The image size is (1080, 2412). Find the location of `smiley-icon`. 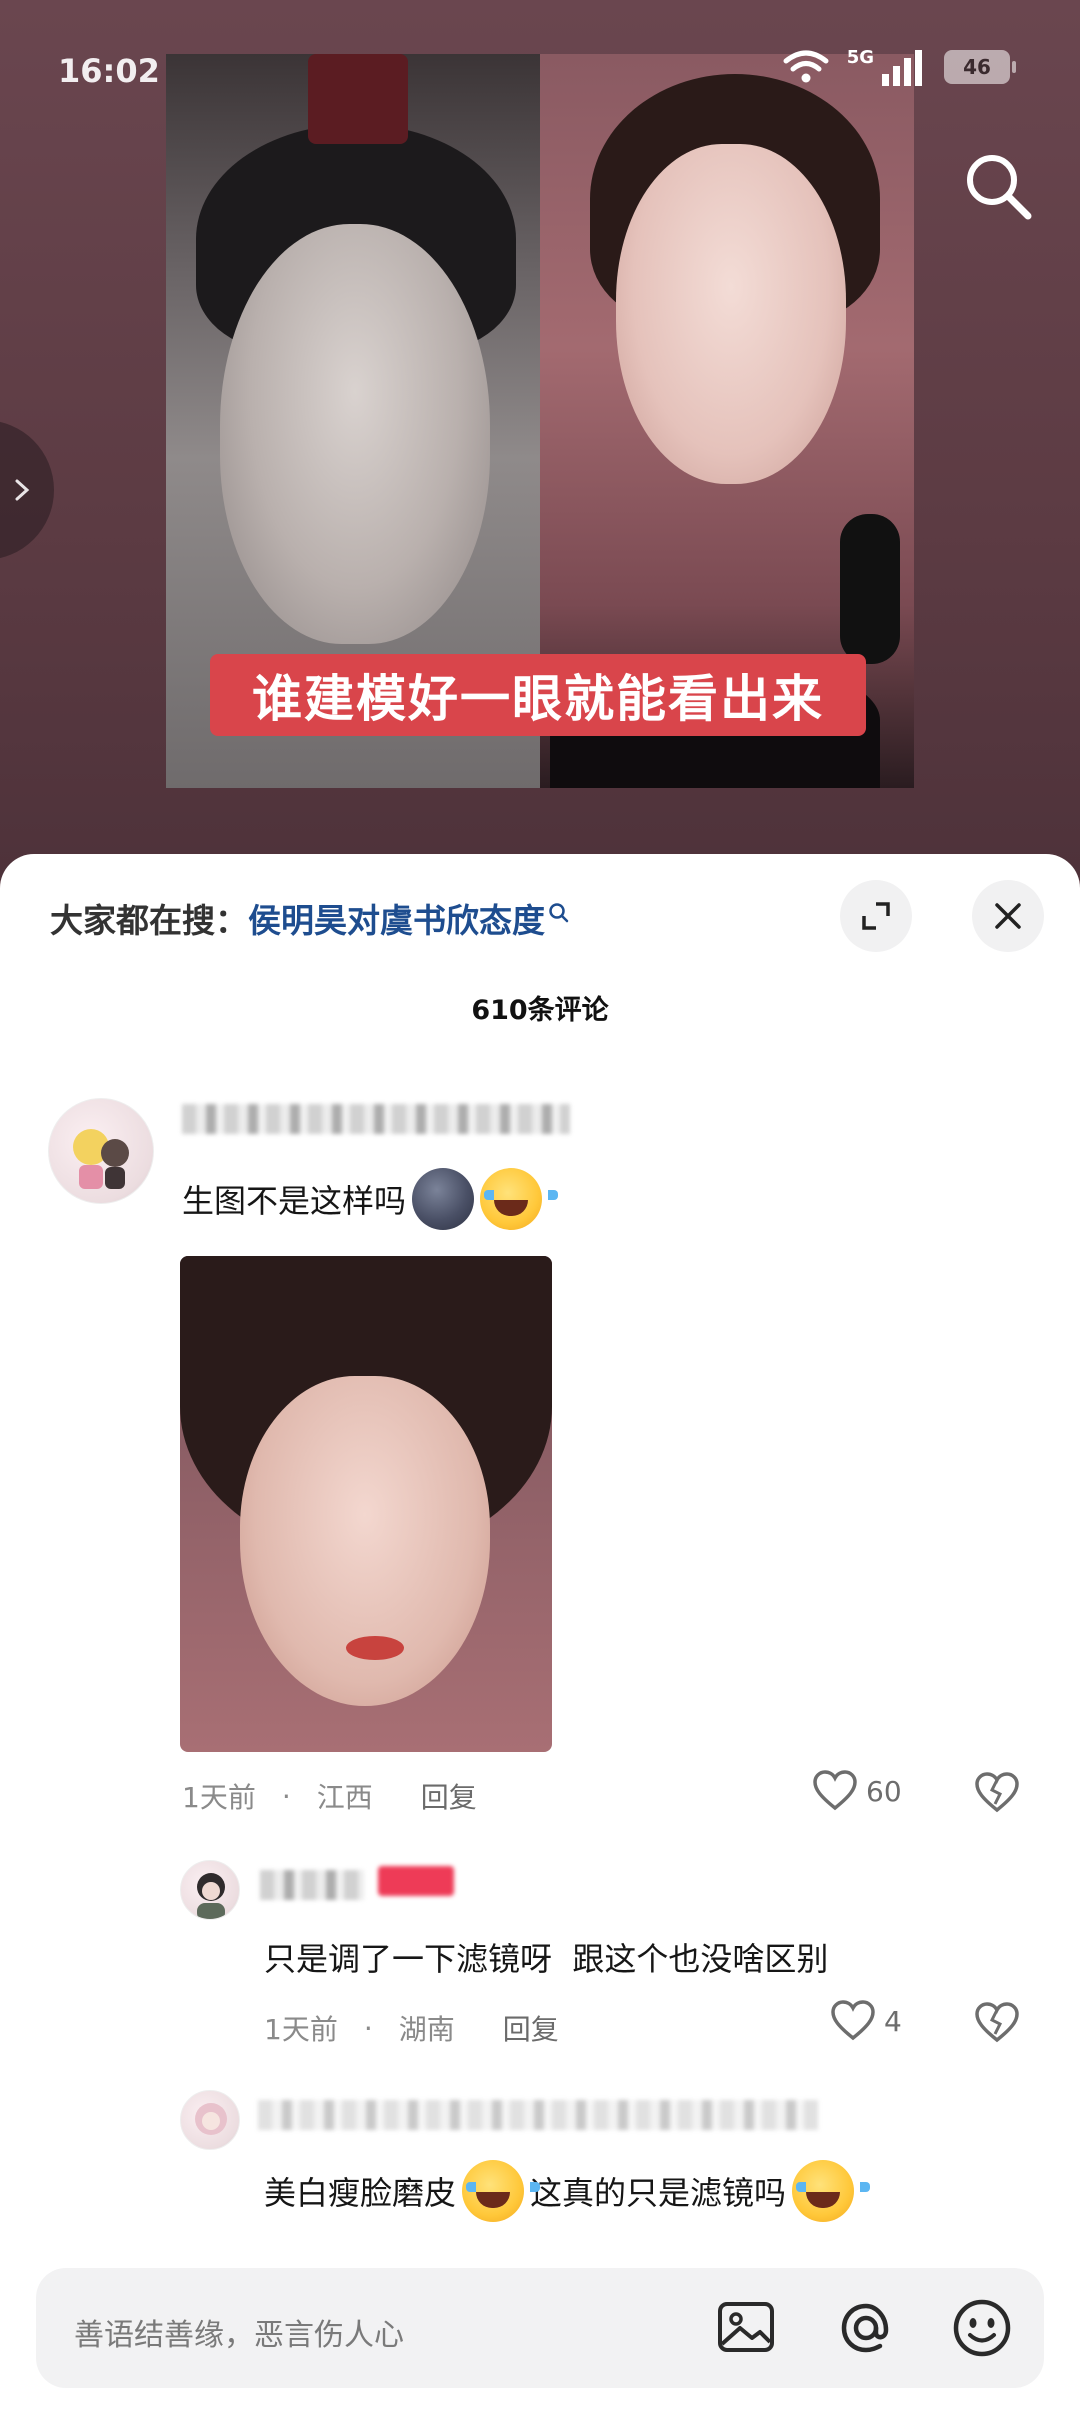

smiley-icon is located at coordinates (982, 2328).